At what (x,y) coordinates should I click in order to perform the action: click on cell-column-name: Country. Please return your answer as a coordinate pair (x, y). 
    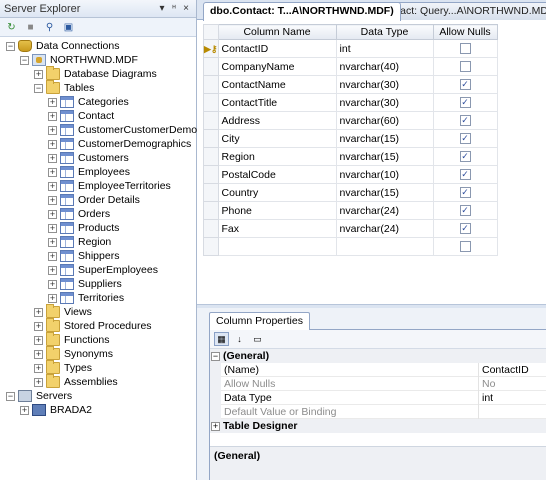
    Looking at the image, I should click on (277, 192).